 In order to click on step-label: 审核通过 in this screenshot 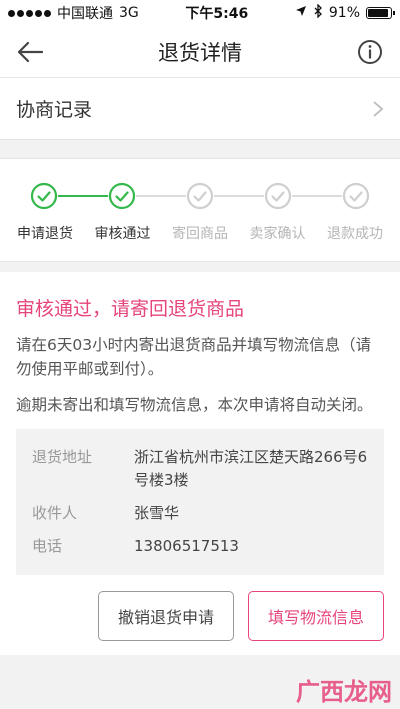, I will do `click(122, 234)`.